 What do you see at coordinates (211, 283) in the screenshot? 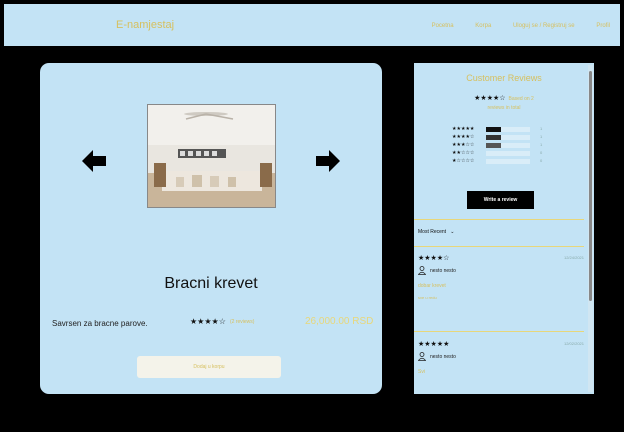
I see `product-title: Bracni krevet` at bounding box center [211, 283].